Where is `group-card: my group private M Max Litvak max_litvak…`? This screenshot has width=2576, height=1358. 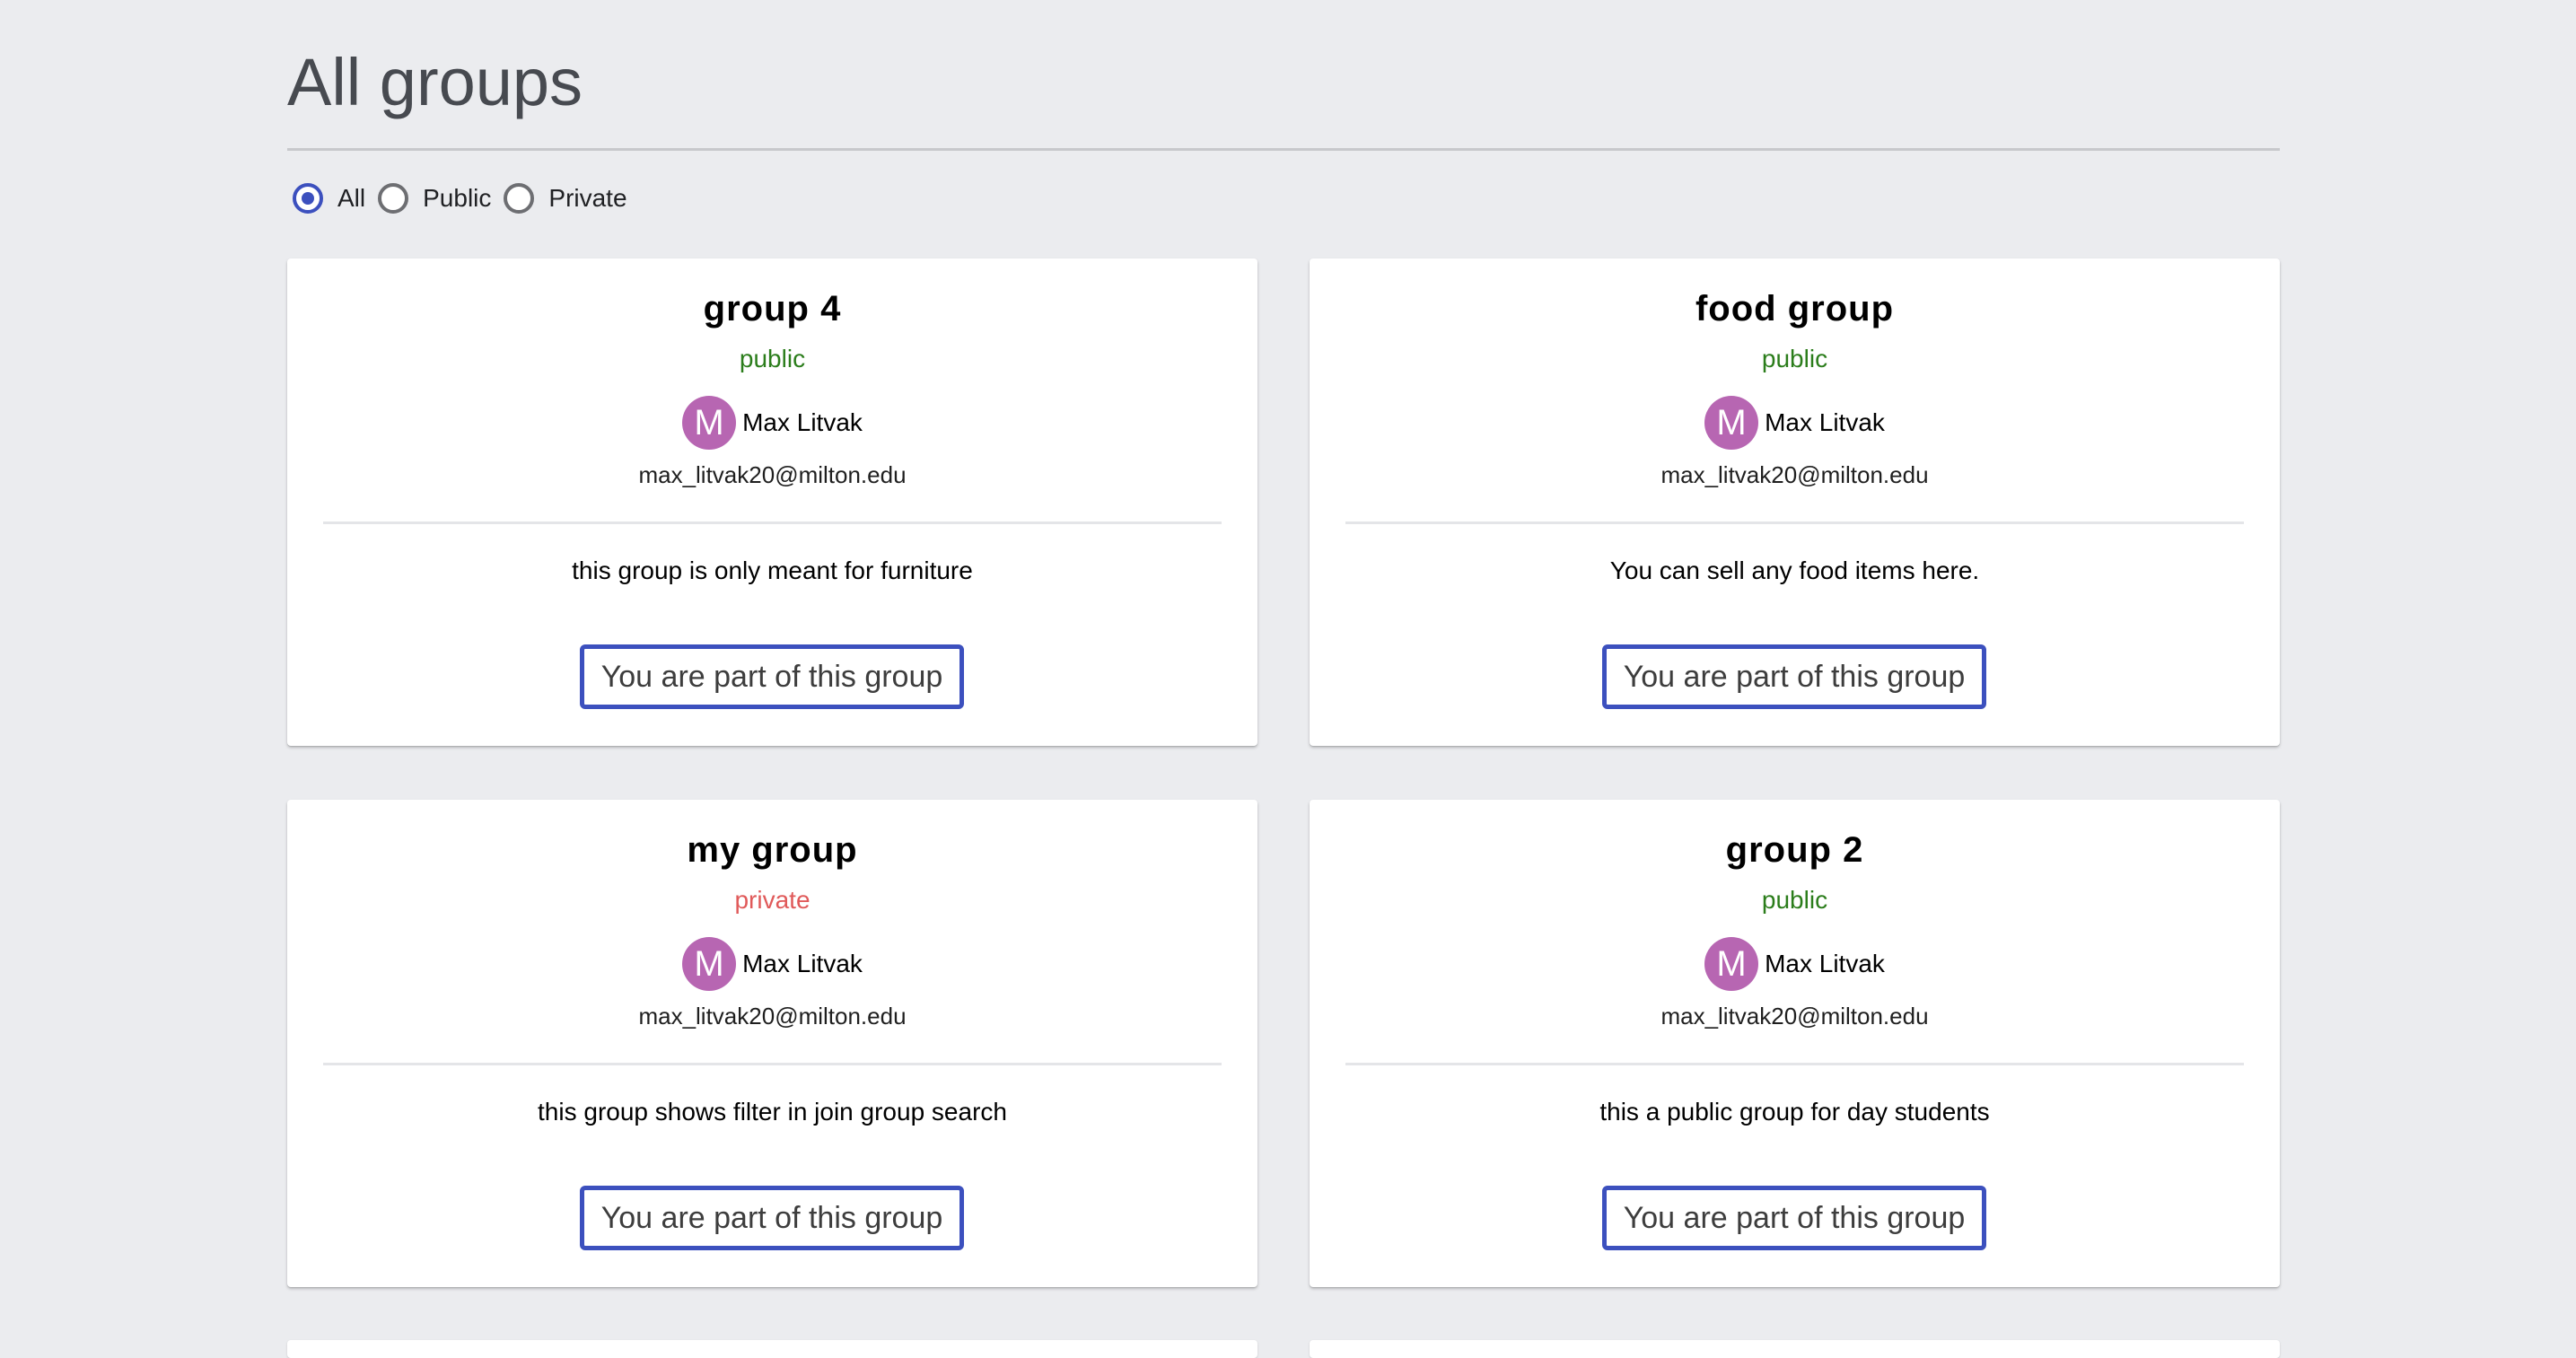 group-card: my group private M Max Litvak max_litvak… is located at coordinates (772, 1043).